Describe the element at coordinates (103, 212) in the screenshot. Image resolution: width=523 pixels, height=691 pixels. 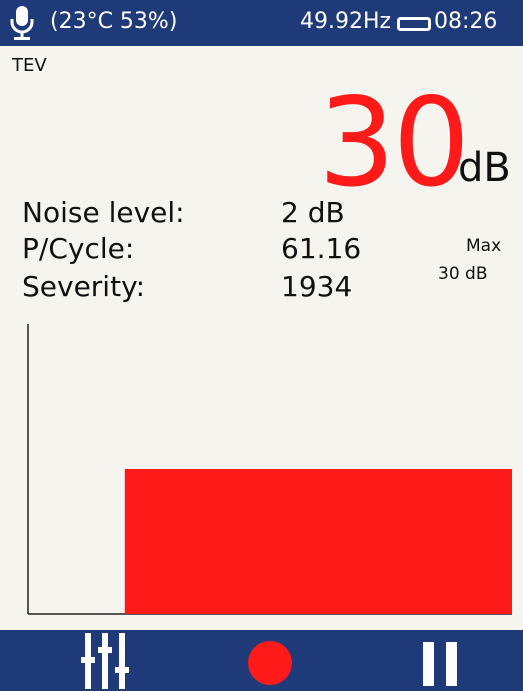
I see `noise-level-label: Noise level:` at that location.